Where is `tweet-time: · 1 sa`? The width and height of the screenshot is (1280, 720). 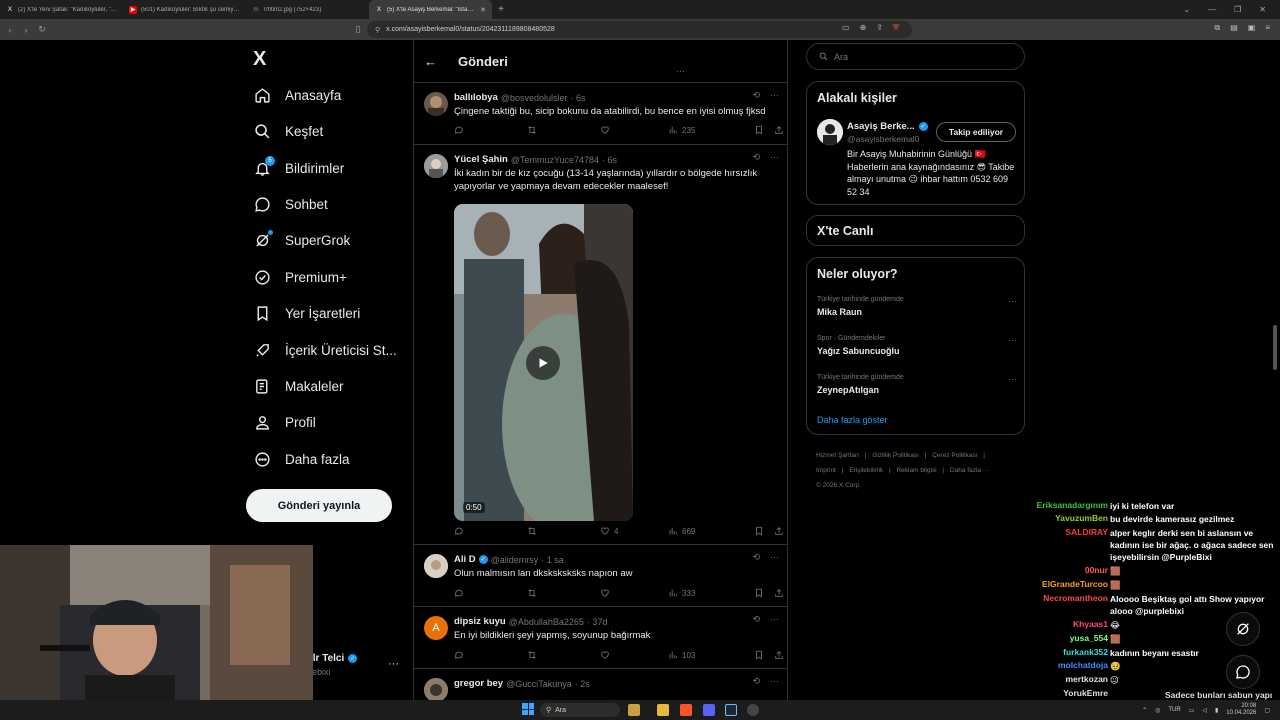 tweet-time: · 1 sa is located at coordinates (552, 560).